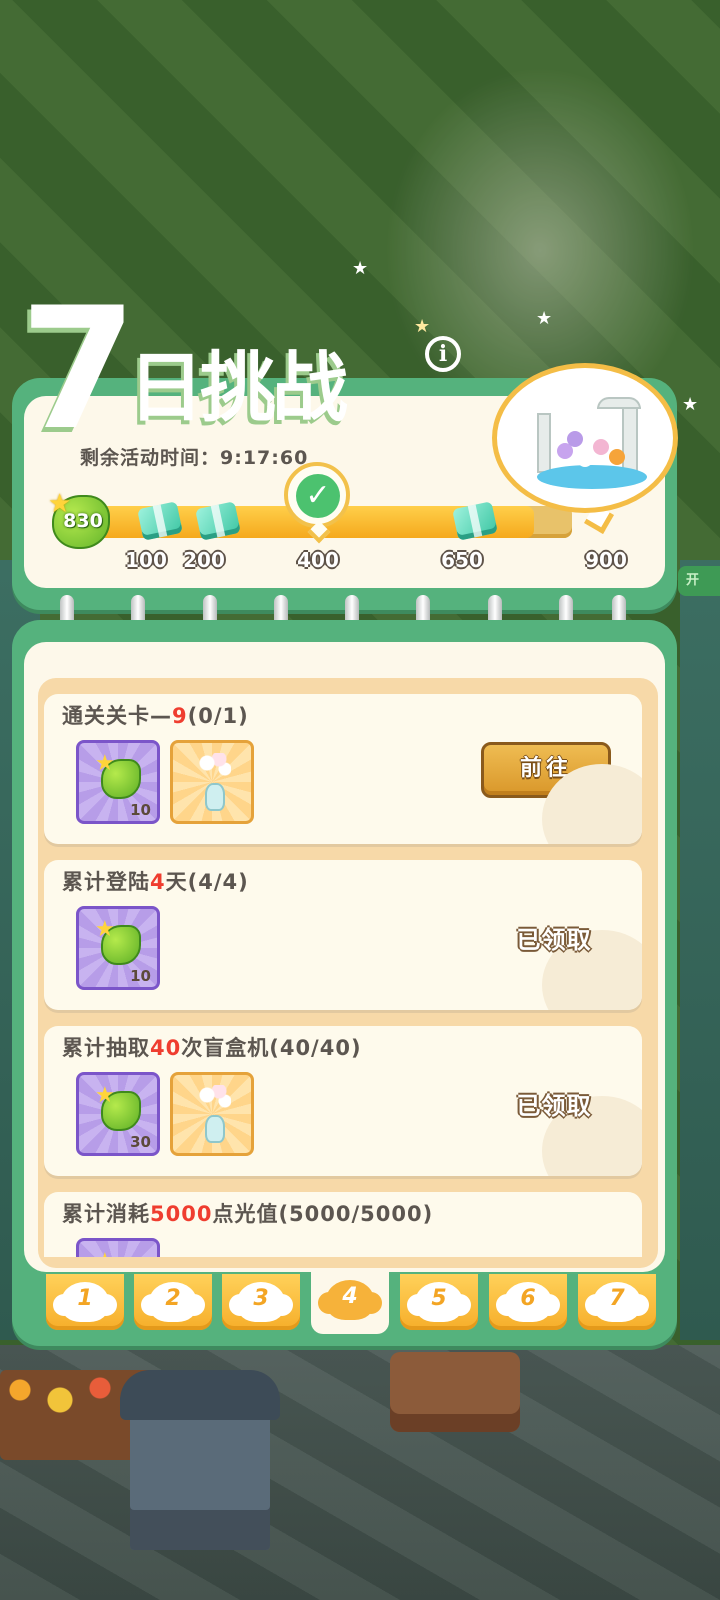 This screenshot has width=720, height=1600. Describe the element at coordinates (462, 560) in the screenshot. I see `milestone-label: 650` at that location.